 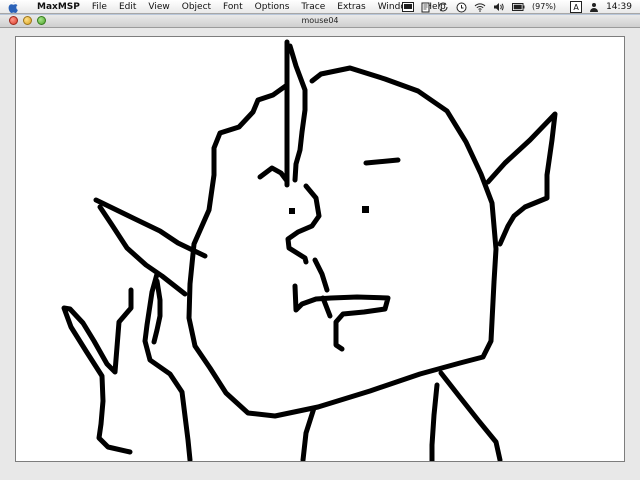 What do you see at coordinates (576, 7) in the screenshot?
I see `input-method-badge: A` at bounding box center [576, 7].